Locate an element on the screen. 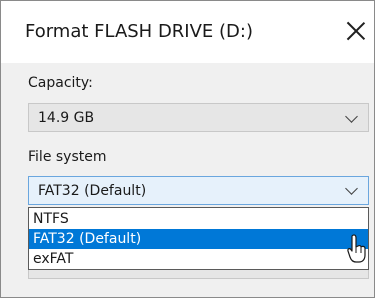  mouse-pointer-icon is located at coordinates (356, 248).